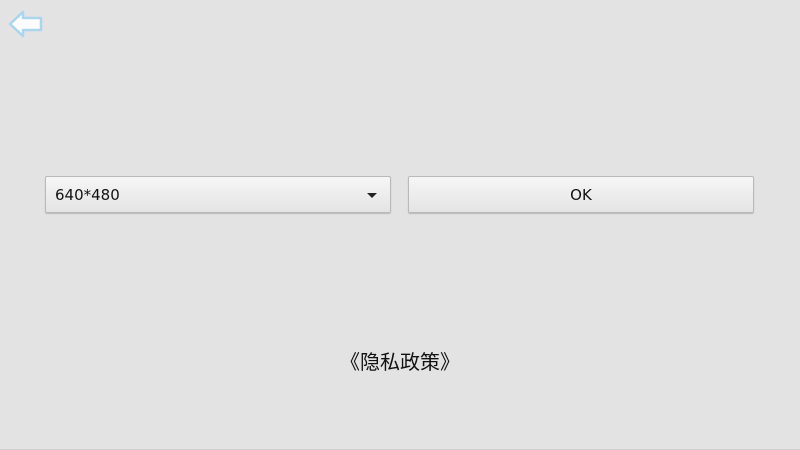 Image resolution: width=800 pixels, height=450 pixels. What do you see at coordinates (400, 362) in the screenshot?
I see `privacy-policy-link: 《隐私政策》` at bounding box center [400, 362].